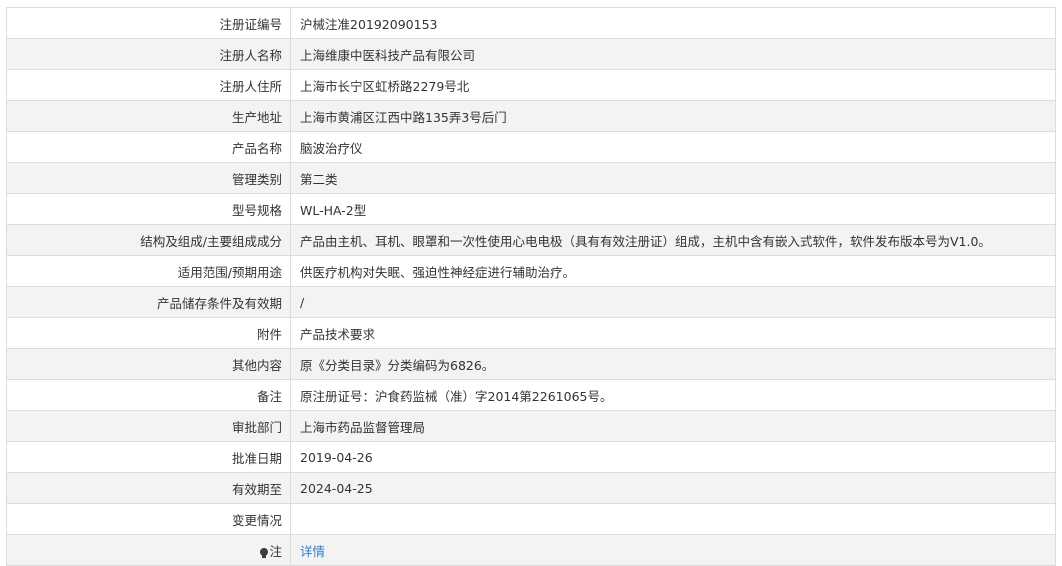  What do you see at coordinates (148, 240) in the screenshot?
I see `row-label: 结构及组成/主要组成成分` at bounding box center [148, 240].